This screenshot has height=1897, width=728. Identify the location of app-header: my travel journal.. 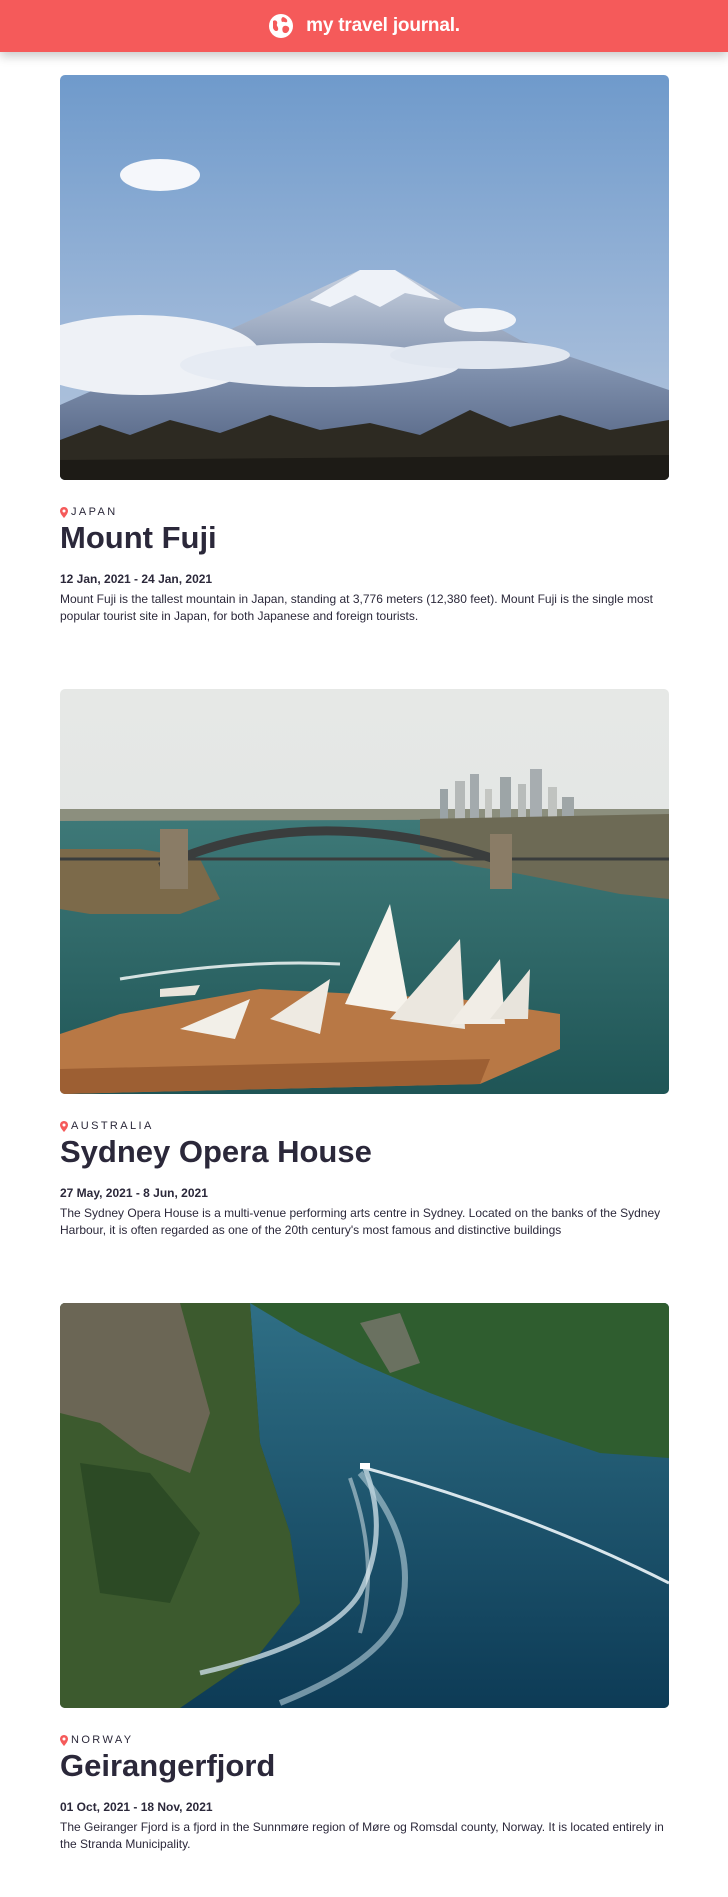
(364, 26).